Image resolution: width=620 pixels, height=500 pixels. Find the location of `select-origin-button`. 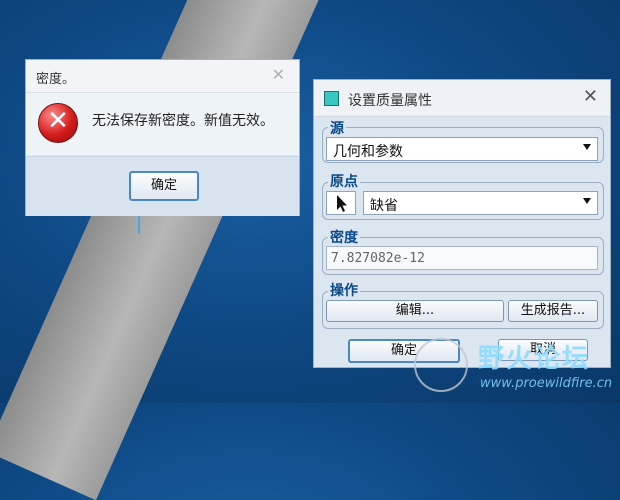

select-origin-button is located at coordinates (341, 203).